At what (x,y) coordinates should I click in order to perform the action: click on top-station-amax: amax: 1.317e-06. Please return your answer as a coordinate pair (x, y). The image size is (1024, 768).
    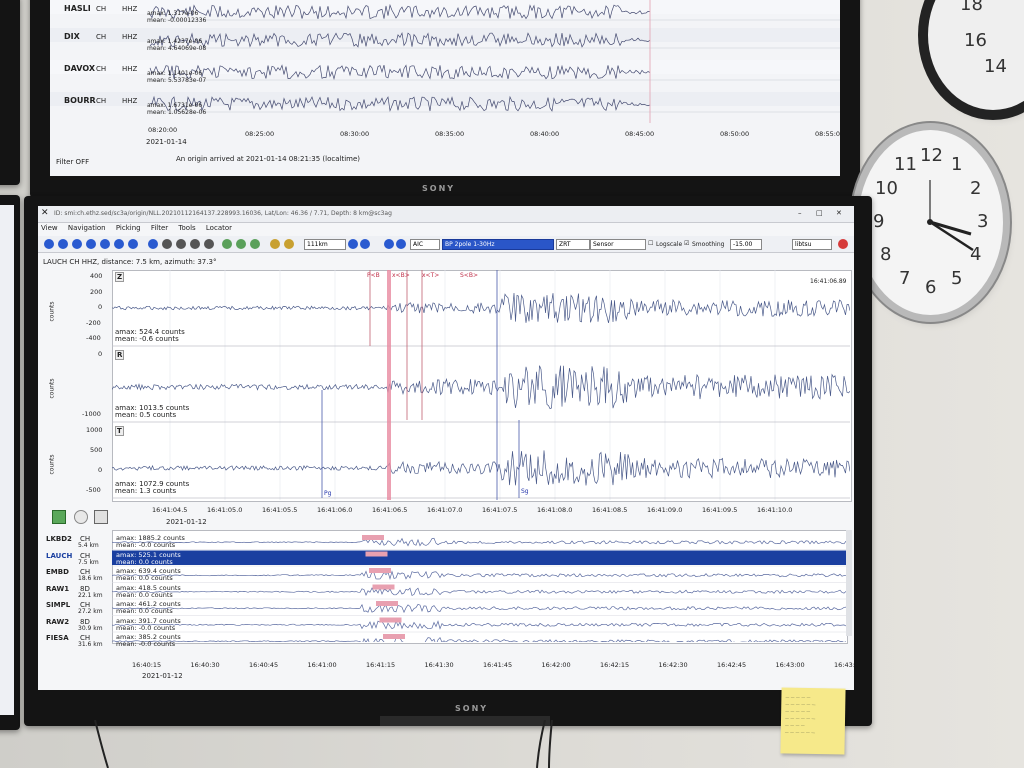
    Looking at the image, I should click on (173, 13).